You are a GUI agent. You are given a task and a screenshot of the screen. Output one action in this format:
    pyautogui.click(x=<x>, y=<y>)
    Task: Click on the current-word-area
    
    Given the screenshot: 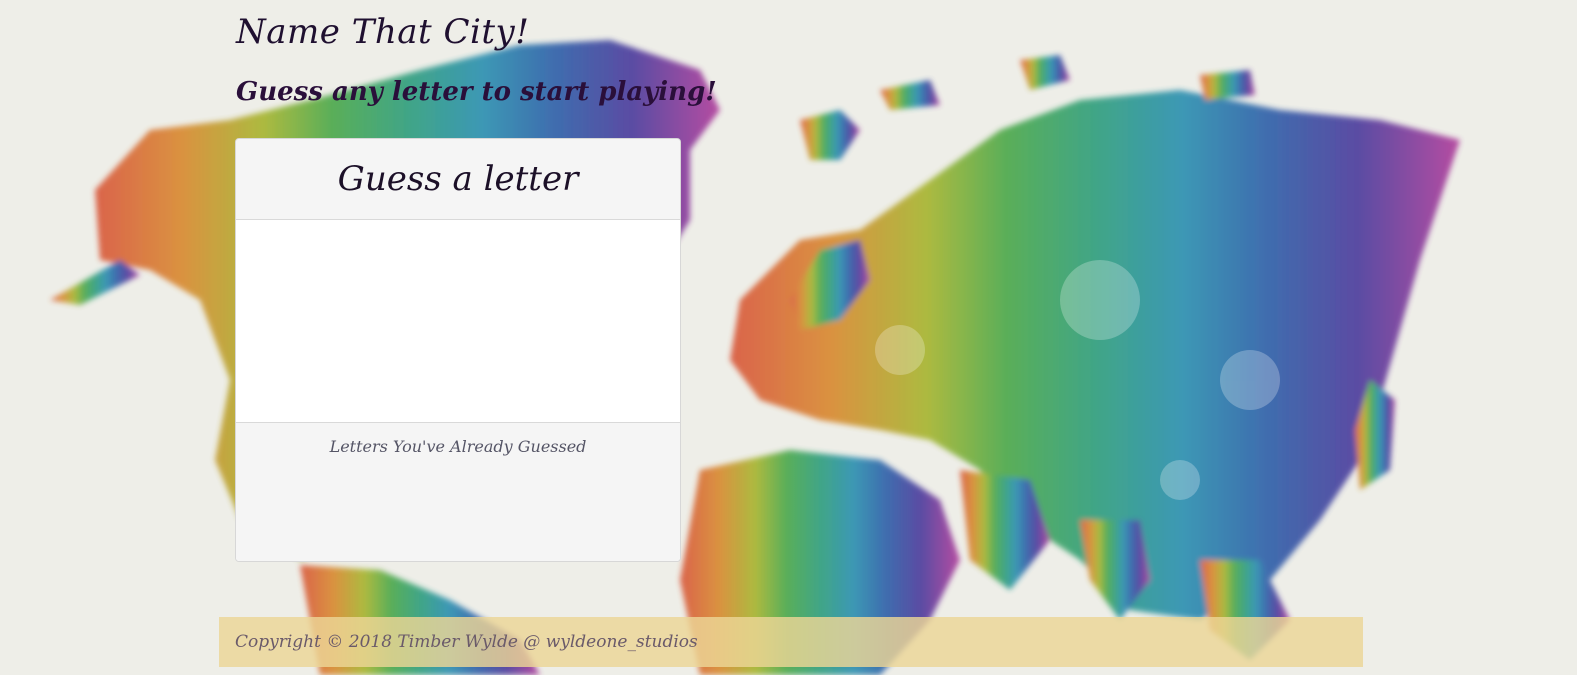 What is the action you would take?
    pyautogui.click(x=458, y=321)
    